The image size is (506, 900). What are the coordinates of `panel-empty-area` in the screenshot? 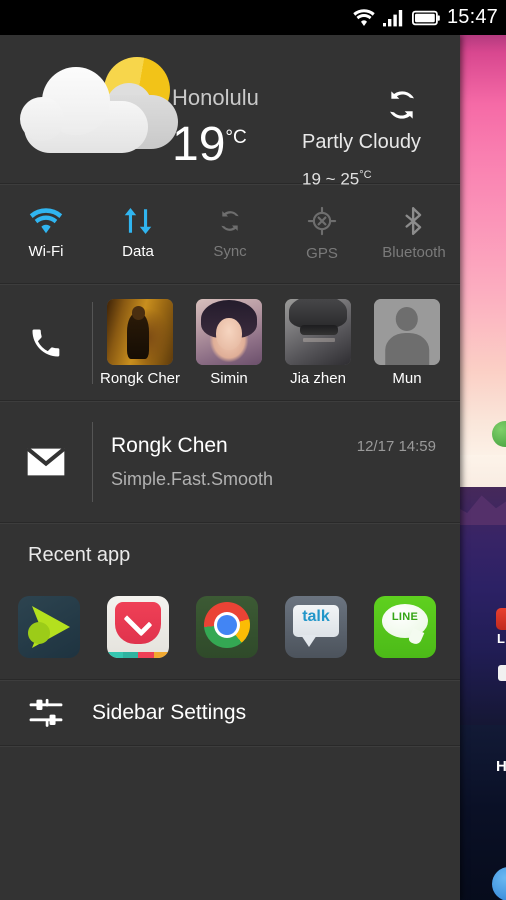 It's located at (230, 809).